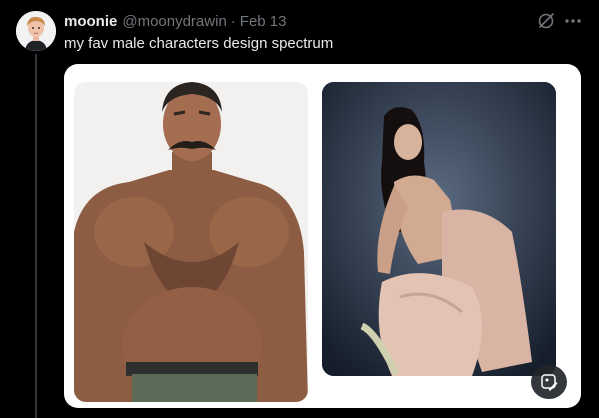 The image size is (599, 418). Describe the element at coordinates (36, 236) in the screenshot. I see `thread-line` at that location.